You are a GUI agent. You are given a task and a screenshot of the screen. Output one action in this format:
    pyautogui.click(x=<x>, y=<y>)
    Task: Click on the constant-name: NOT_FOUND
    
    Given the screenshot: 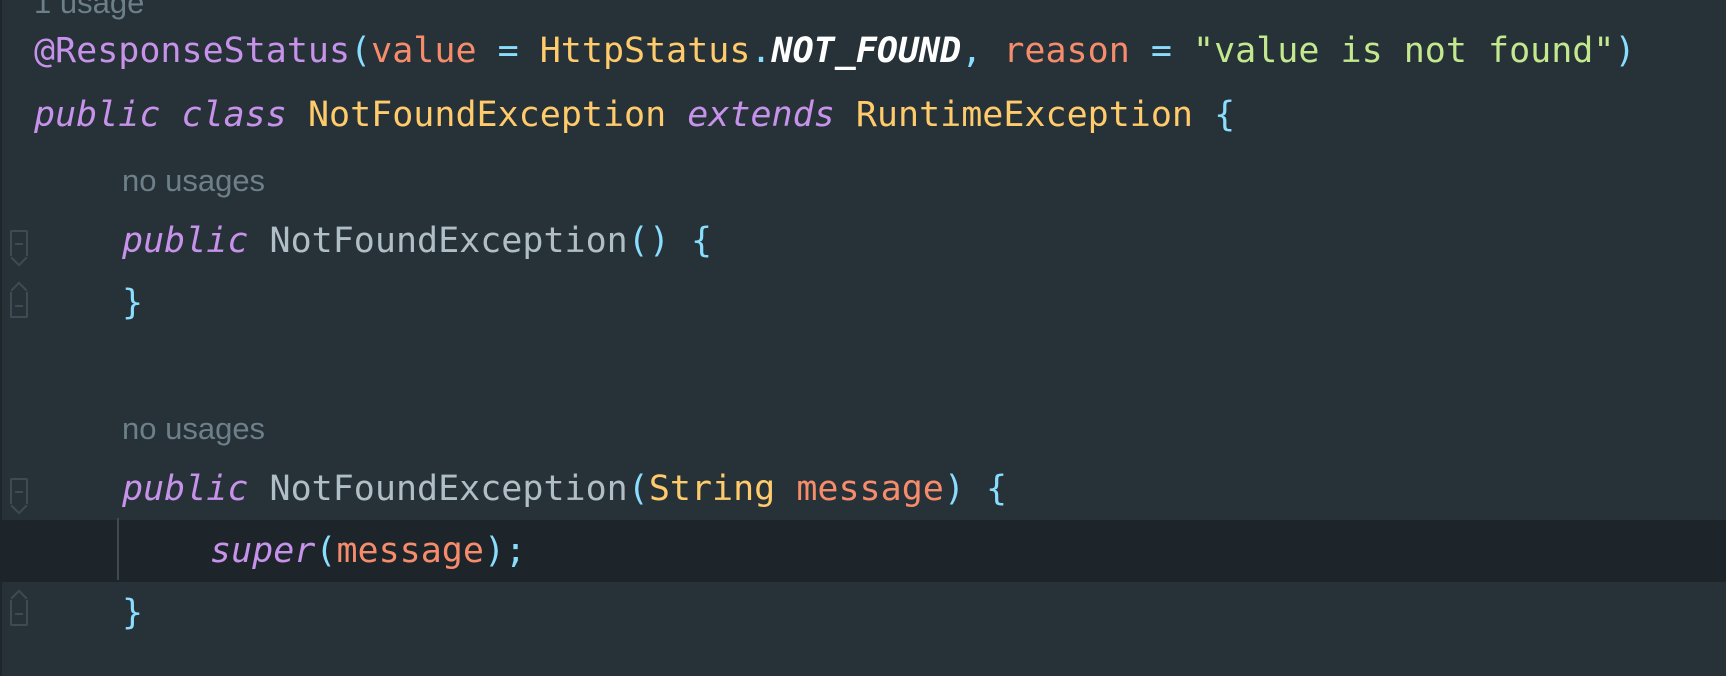 What is the action you would take?
    pyautogui.click(x=866, y=51)
    